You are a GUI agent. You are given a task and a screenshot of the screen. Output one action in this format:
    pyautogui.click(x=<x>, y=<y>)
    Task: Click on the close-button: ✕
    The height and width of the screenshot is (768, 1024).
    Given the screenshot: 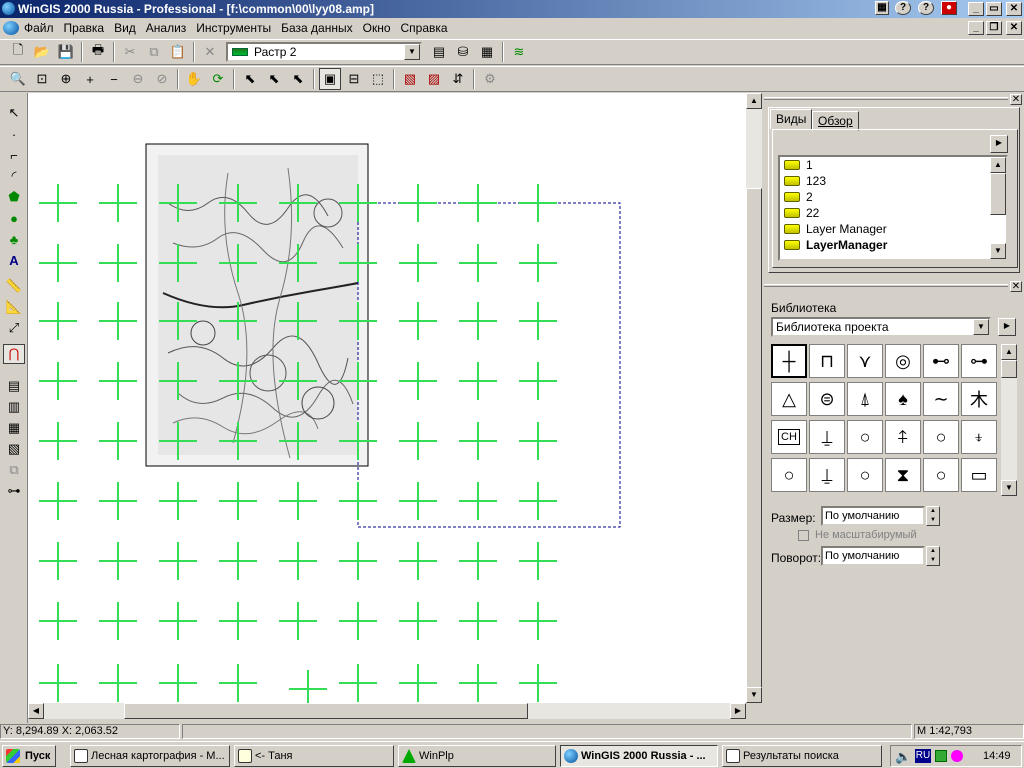 What is the action you would take?
    pyautogui.click(x=1014, y=9)
    